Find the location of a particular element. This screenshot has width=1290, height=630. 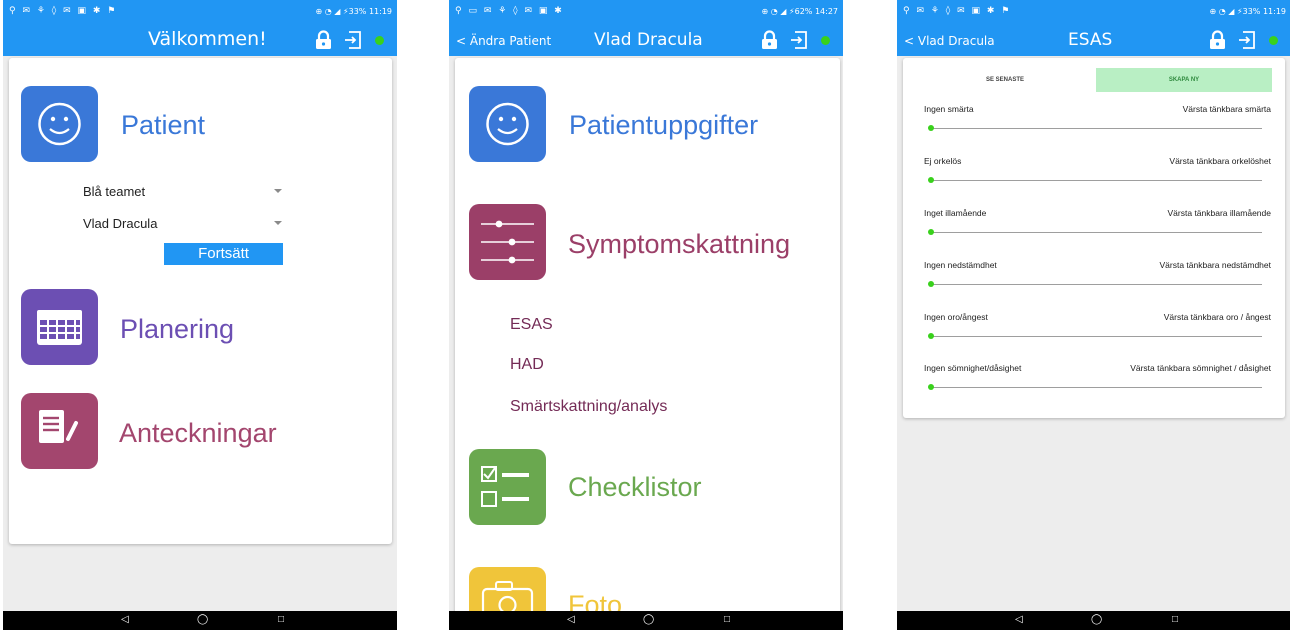

app-bar: < Vlad Dracula ESAS is located at coordinates (1093, 40).